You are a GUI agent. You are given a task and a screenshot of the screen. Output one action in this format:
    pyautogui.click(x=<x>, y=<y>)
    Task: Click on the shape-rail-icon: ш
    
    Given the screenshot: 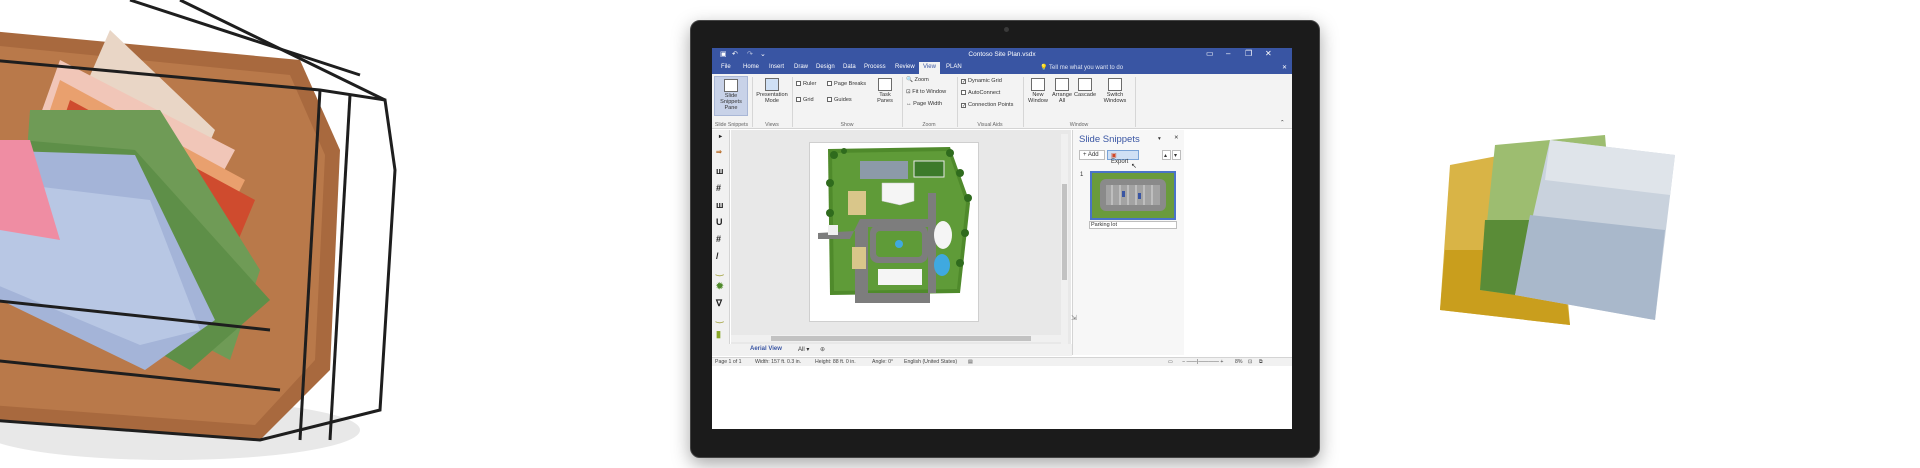 What is the action you would take?
    pyautogui.click(x=720, y=205)
    